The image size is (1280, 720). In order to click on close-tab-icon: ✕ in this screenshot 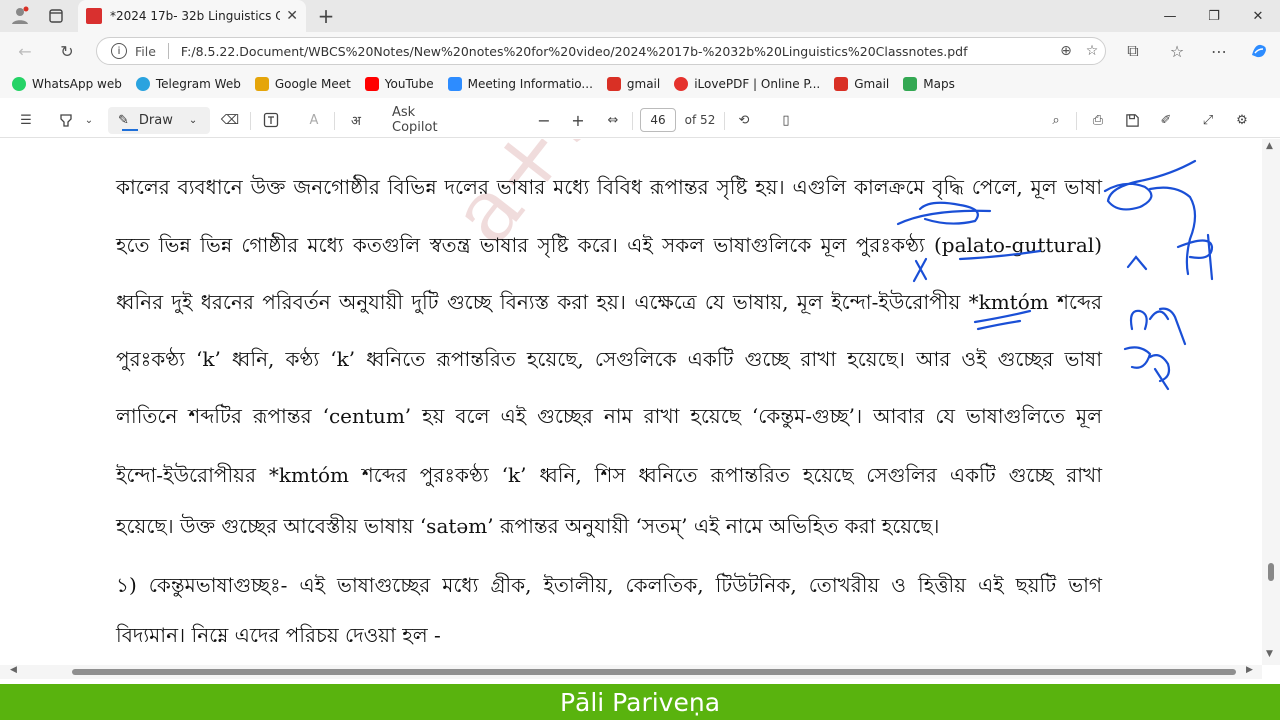, I will do `click(292, 16)`.